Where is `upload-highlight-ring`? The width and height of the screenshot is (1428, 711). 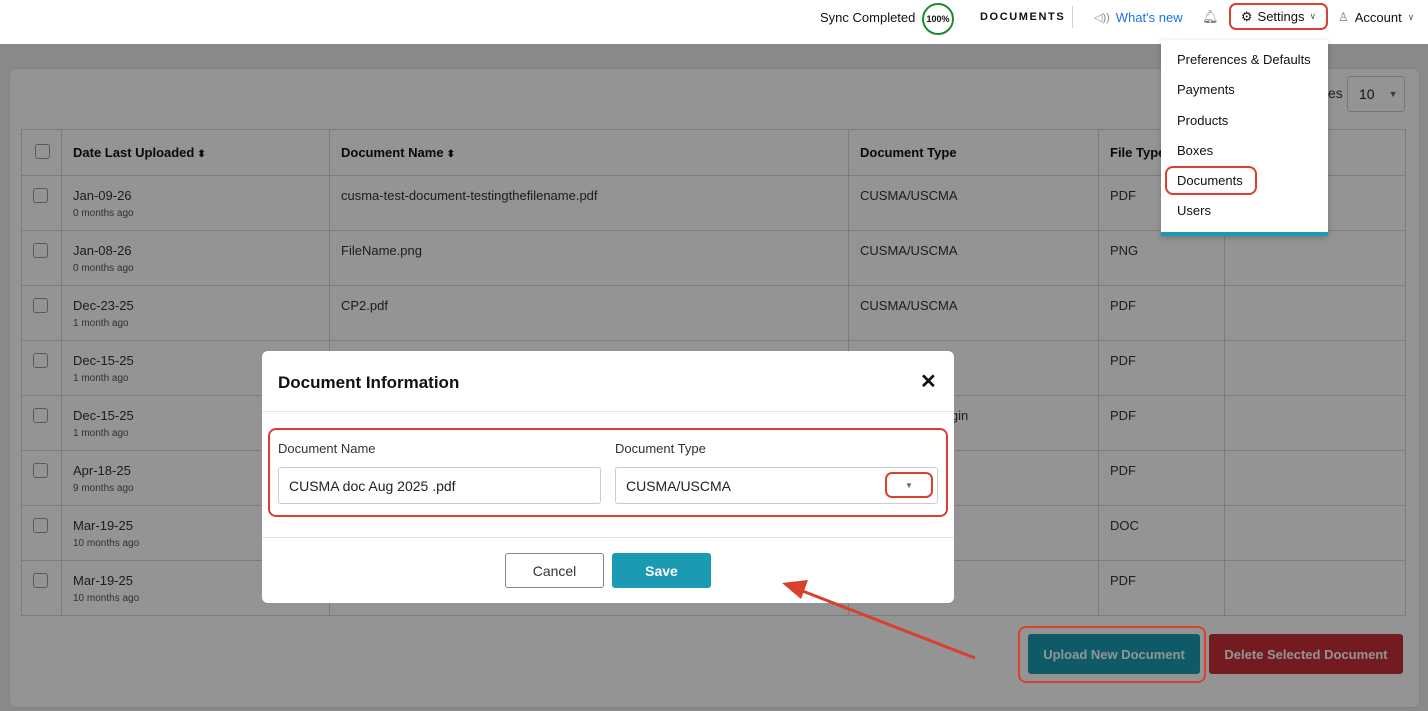 upload-highlight-ring is located at coordinates (1112, 654).